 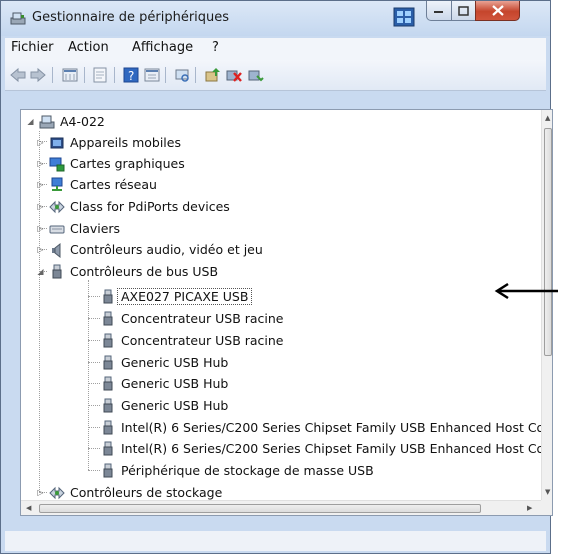 What do you see at coordinates (82, 121) in the screenshot?
I see `tree-root-label: A4-022` at bounding box center [82, 121].